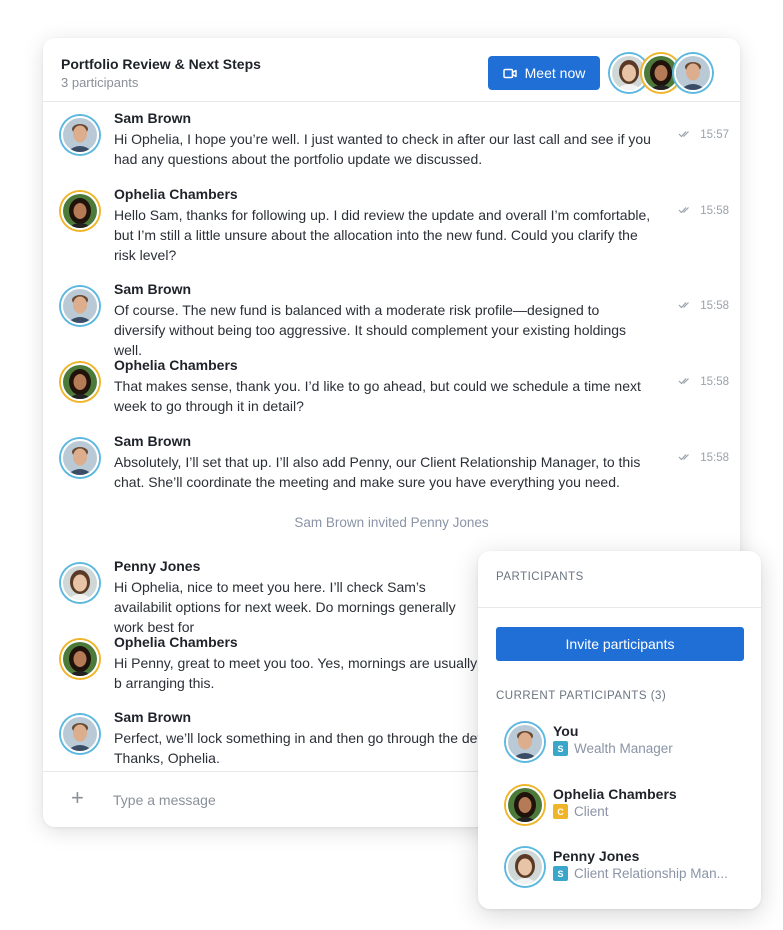 The width and height of the screenshot is (783, 930). I want to click on participant-role: C Client, so click(648, 811).